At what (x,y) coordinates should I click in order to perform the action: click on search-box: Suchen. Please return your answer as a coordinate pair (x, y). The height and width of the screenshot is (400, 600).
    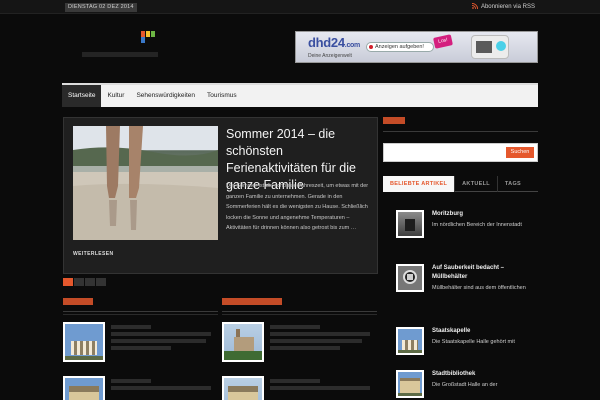
    Looking at the image, I should click on (460, 152).